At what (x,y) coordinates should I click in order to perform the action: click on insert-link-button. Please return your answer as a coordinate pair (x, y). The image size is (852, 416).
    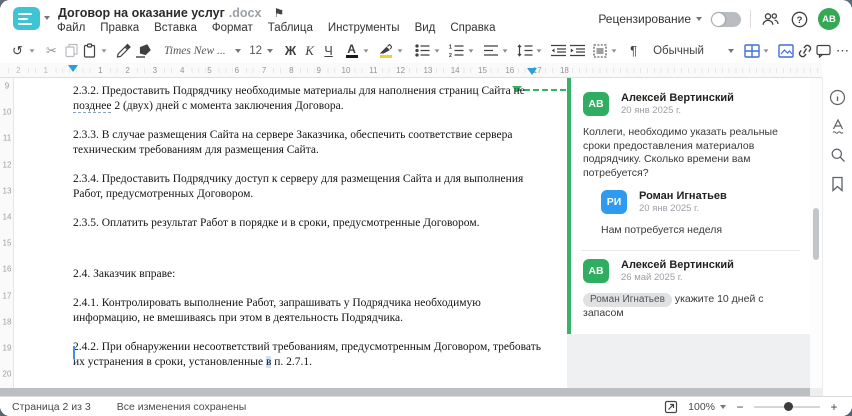
    Looking at the image, I should click on (804, 50).